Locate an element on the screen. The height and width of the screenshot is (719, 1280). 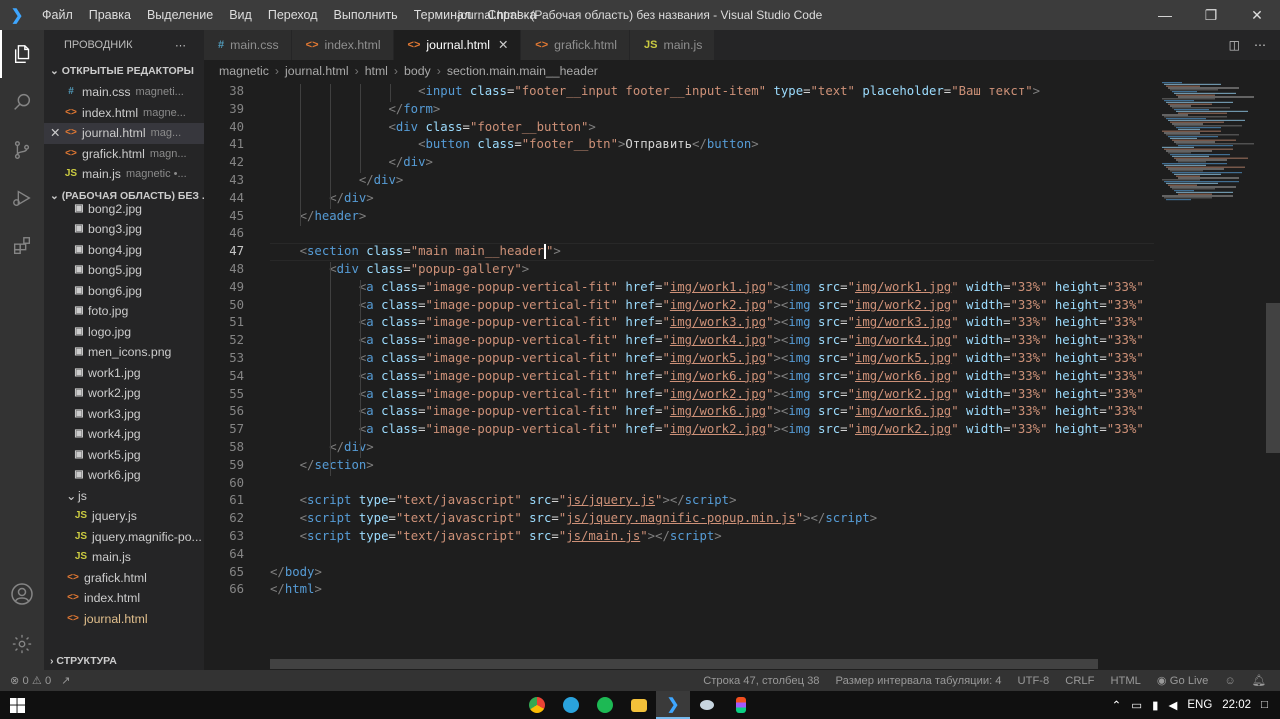
code-line: <div class="popup-gallery"> is located at coordinates (399, 269).